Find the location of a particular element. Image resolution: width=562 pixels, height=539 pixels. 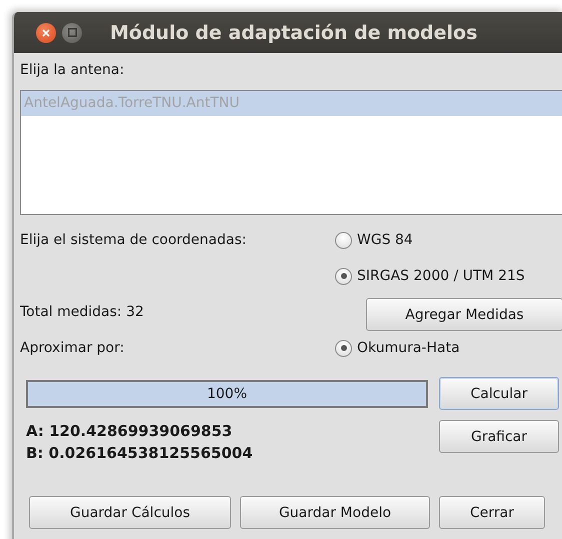

action-button: Guardar Modelo is located at coordinates (335, 512).